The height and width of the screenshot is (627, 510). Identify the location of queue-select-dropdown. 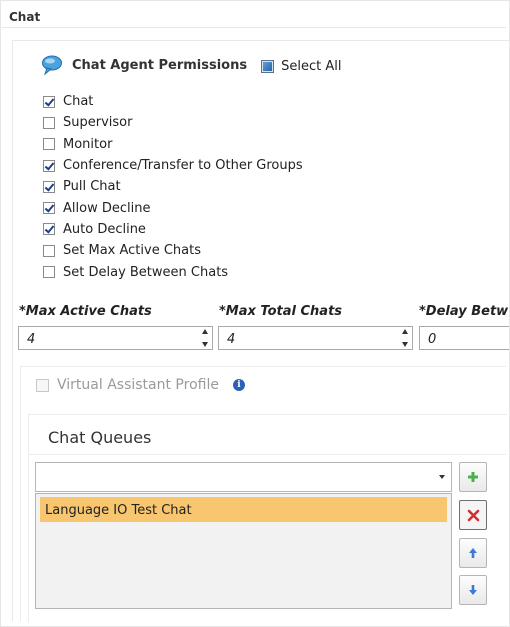
(243, 477).